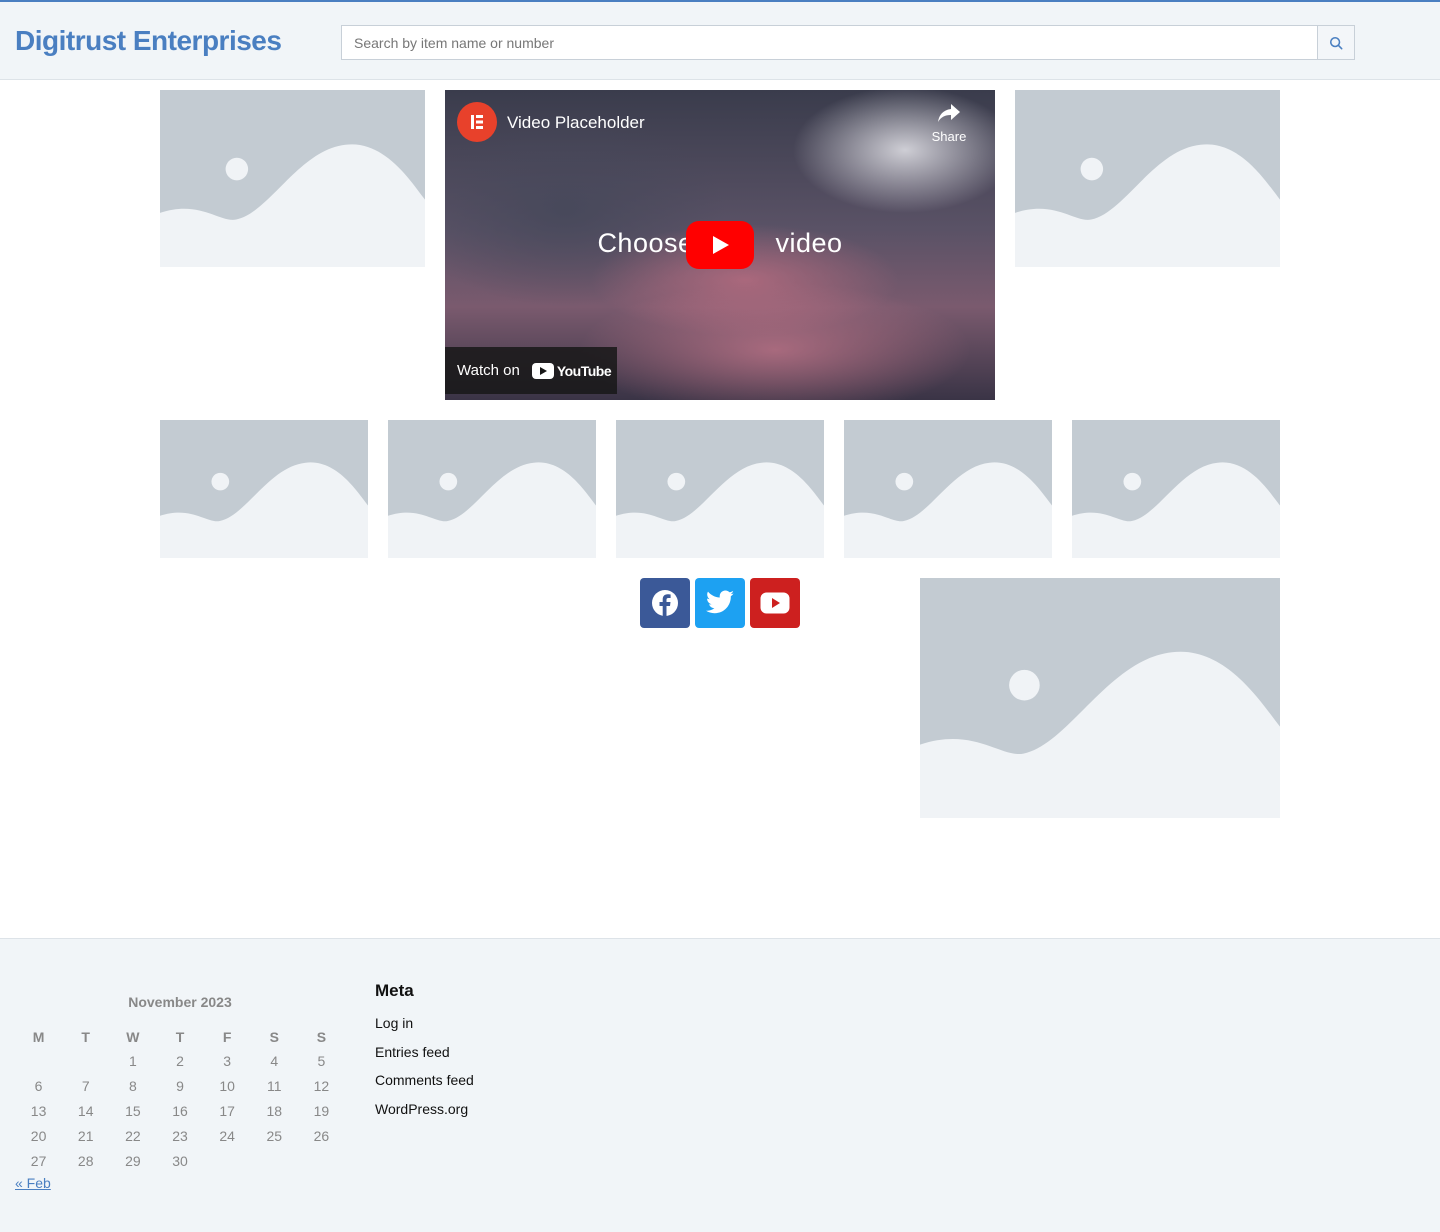 Image resolution: width=1440 pixels, height=1232 pixels. I want to click on calendar-day: 3, so click(227, 1061).